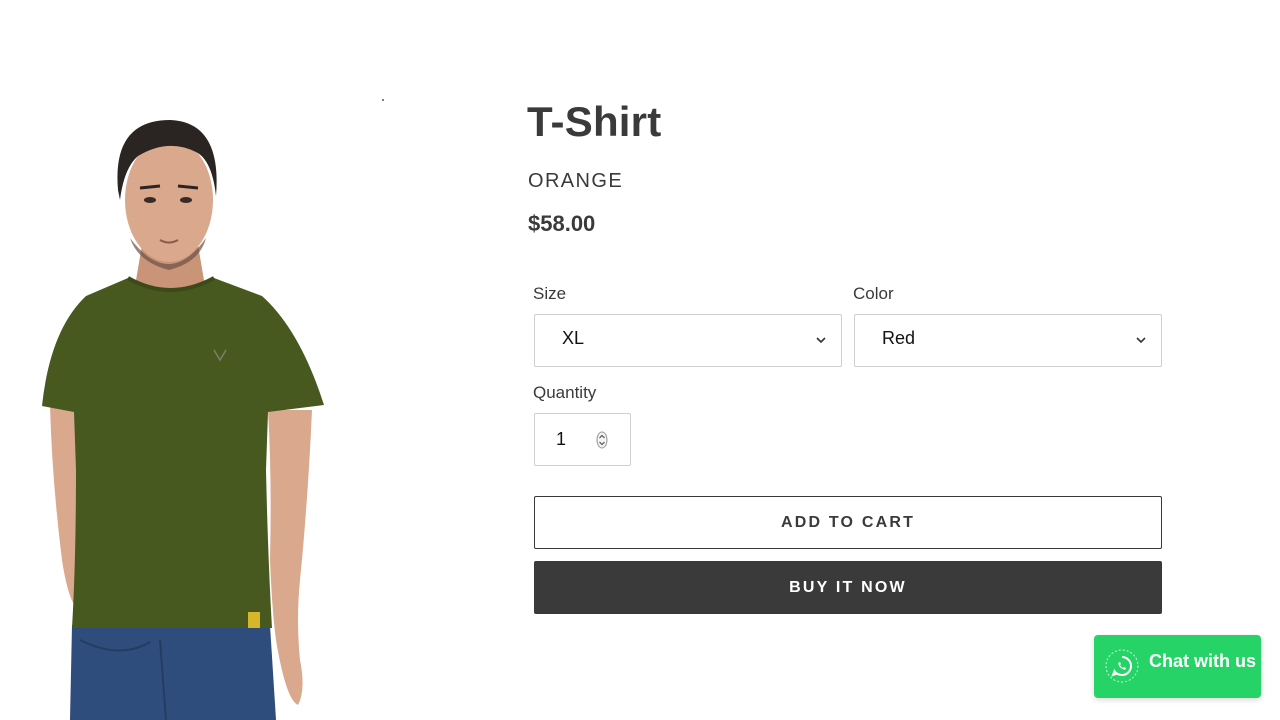  Describe the element at coordinates (561, 439) in the screenshot. I see `quantity-value: 1` at that location.